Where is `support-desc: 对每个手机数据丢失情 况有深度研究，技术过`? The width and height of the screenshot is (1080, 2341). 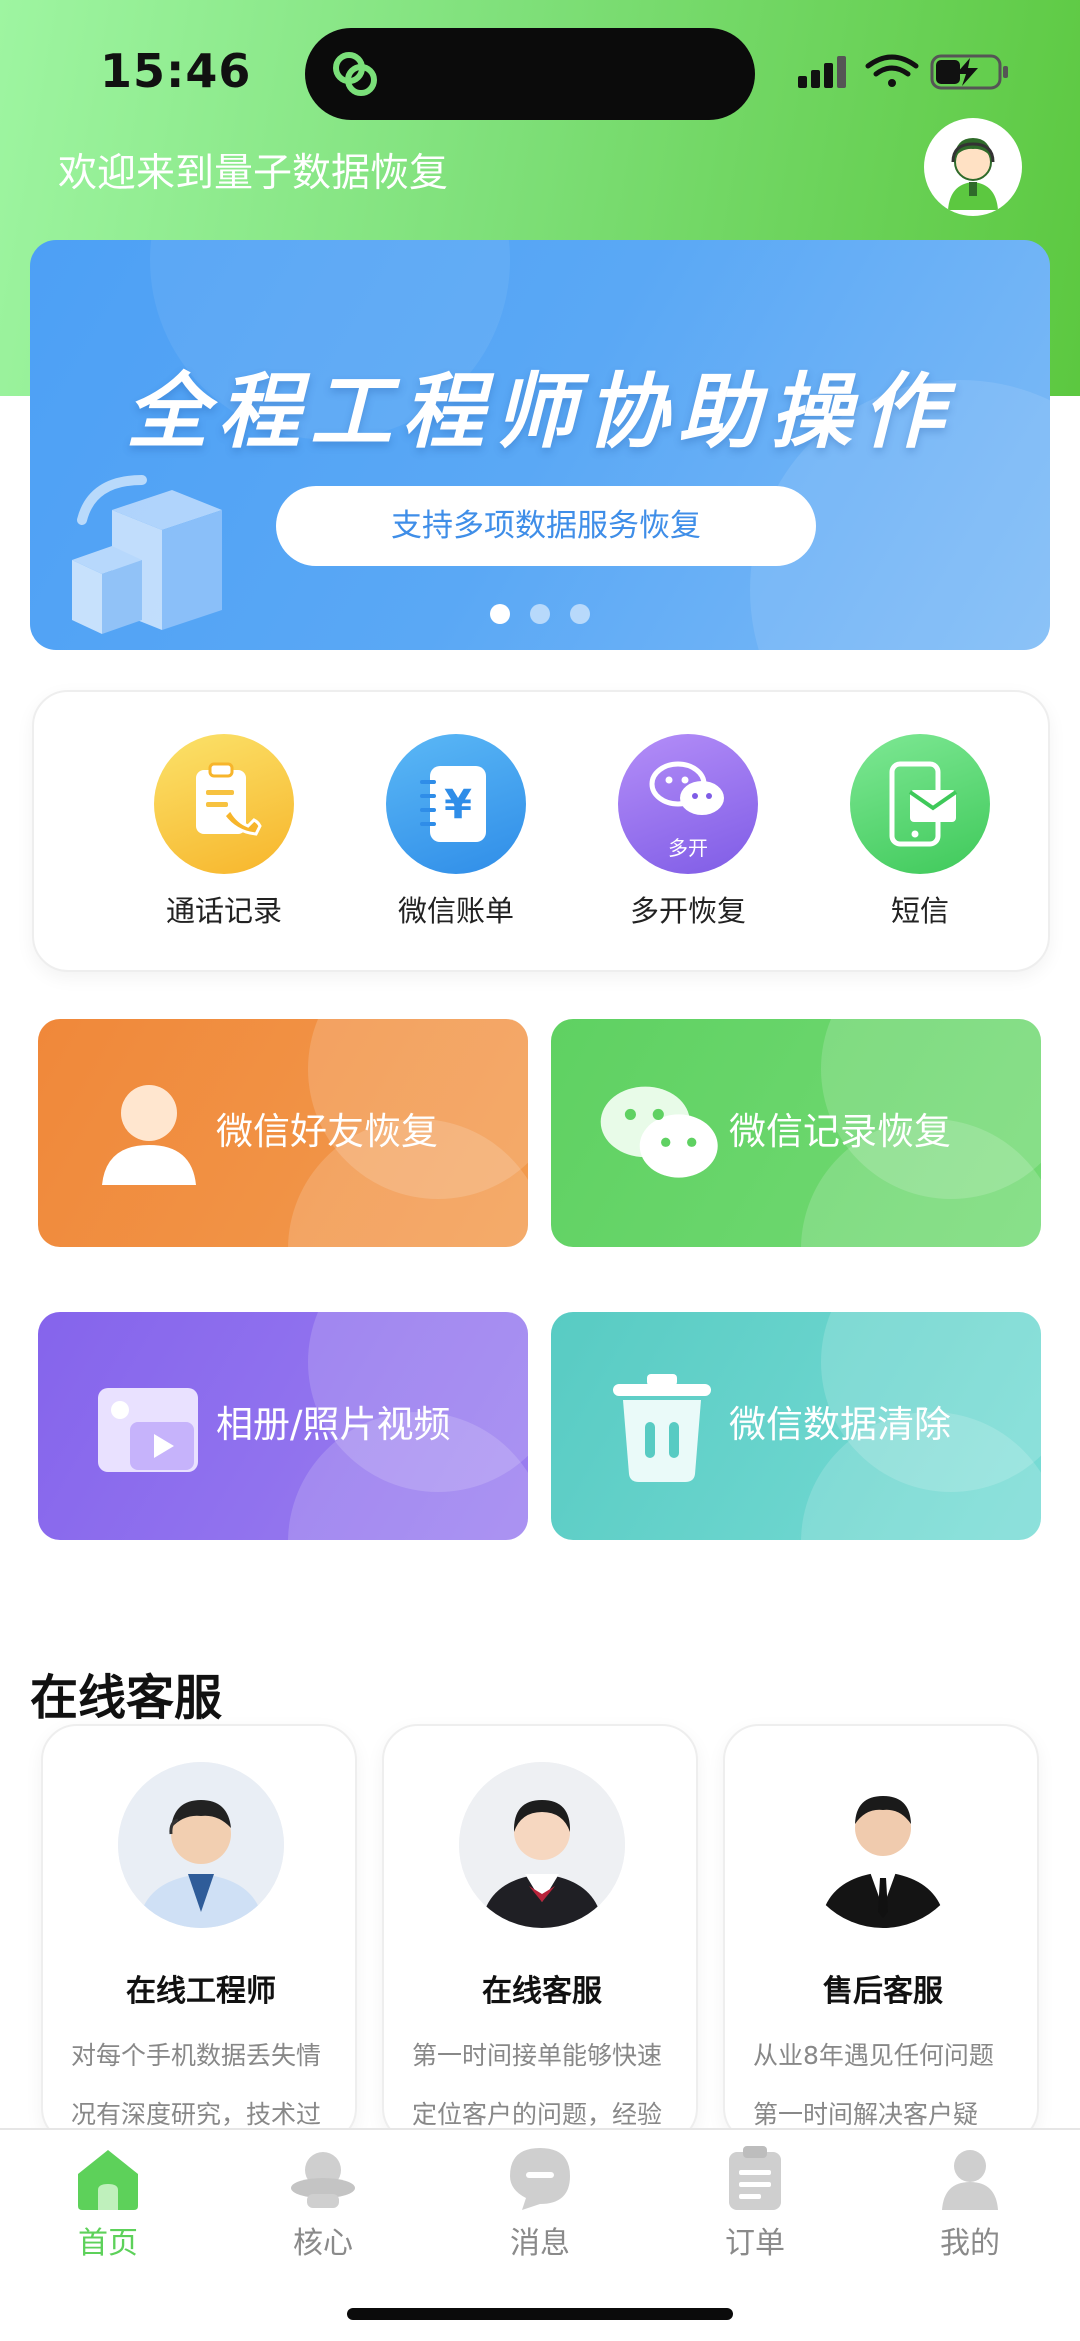
support-desc: 对每个手机数据丢失情 况有深度研究，技术过 is located at coordinates (196, 2085).